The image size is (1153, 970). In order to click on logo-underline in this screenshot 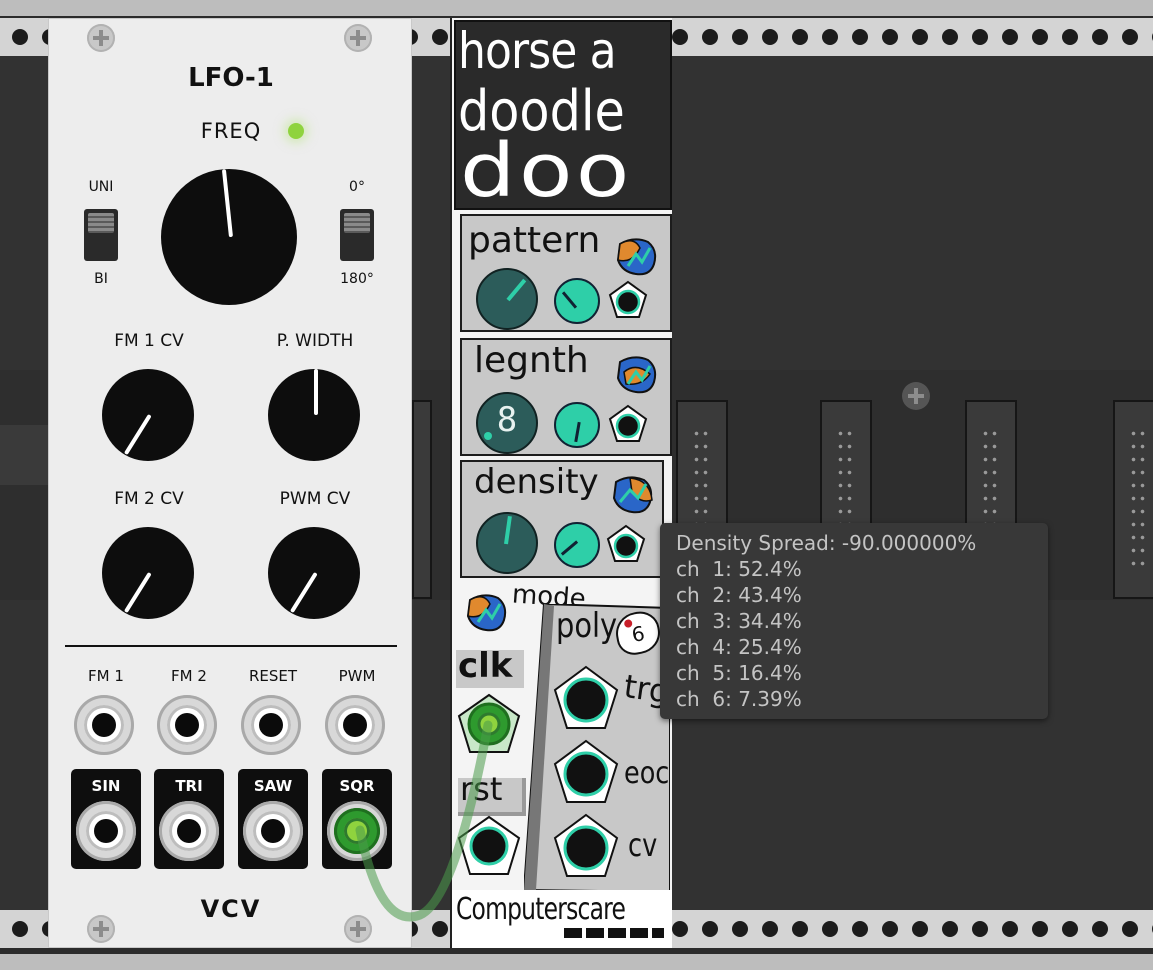, I will do `click(614, 933)`.